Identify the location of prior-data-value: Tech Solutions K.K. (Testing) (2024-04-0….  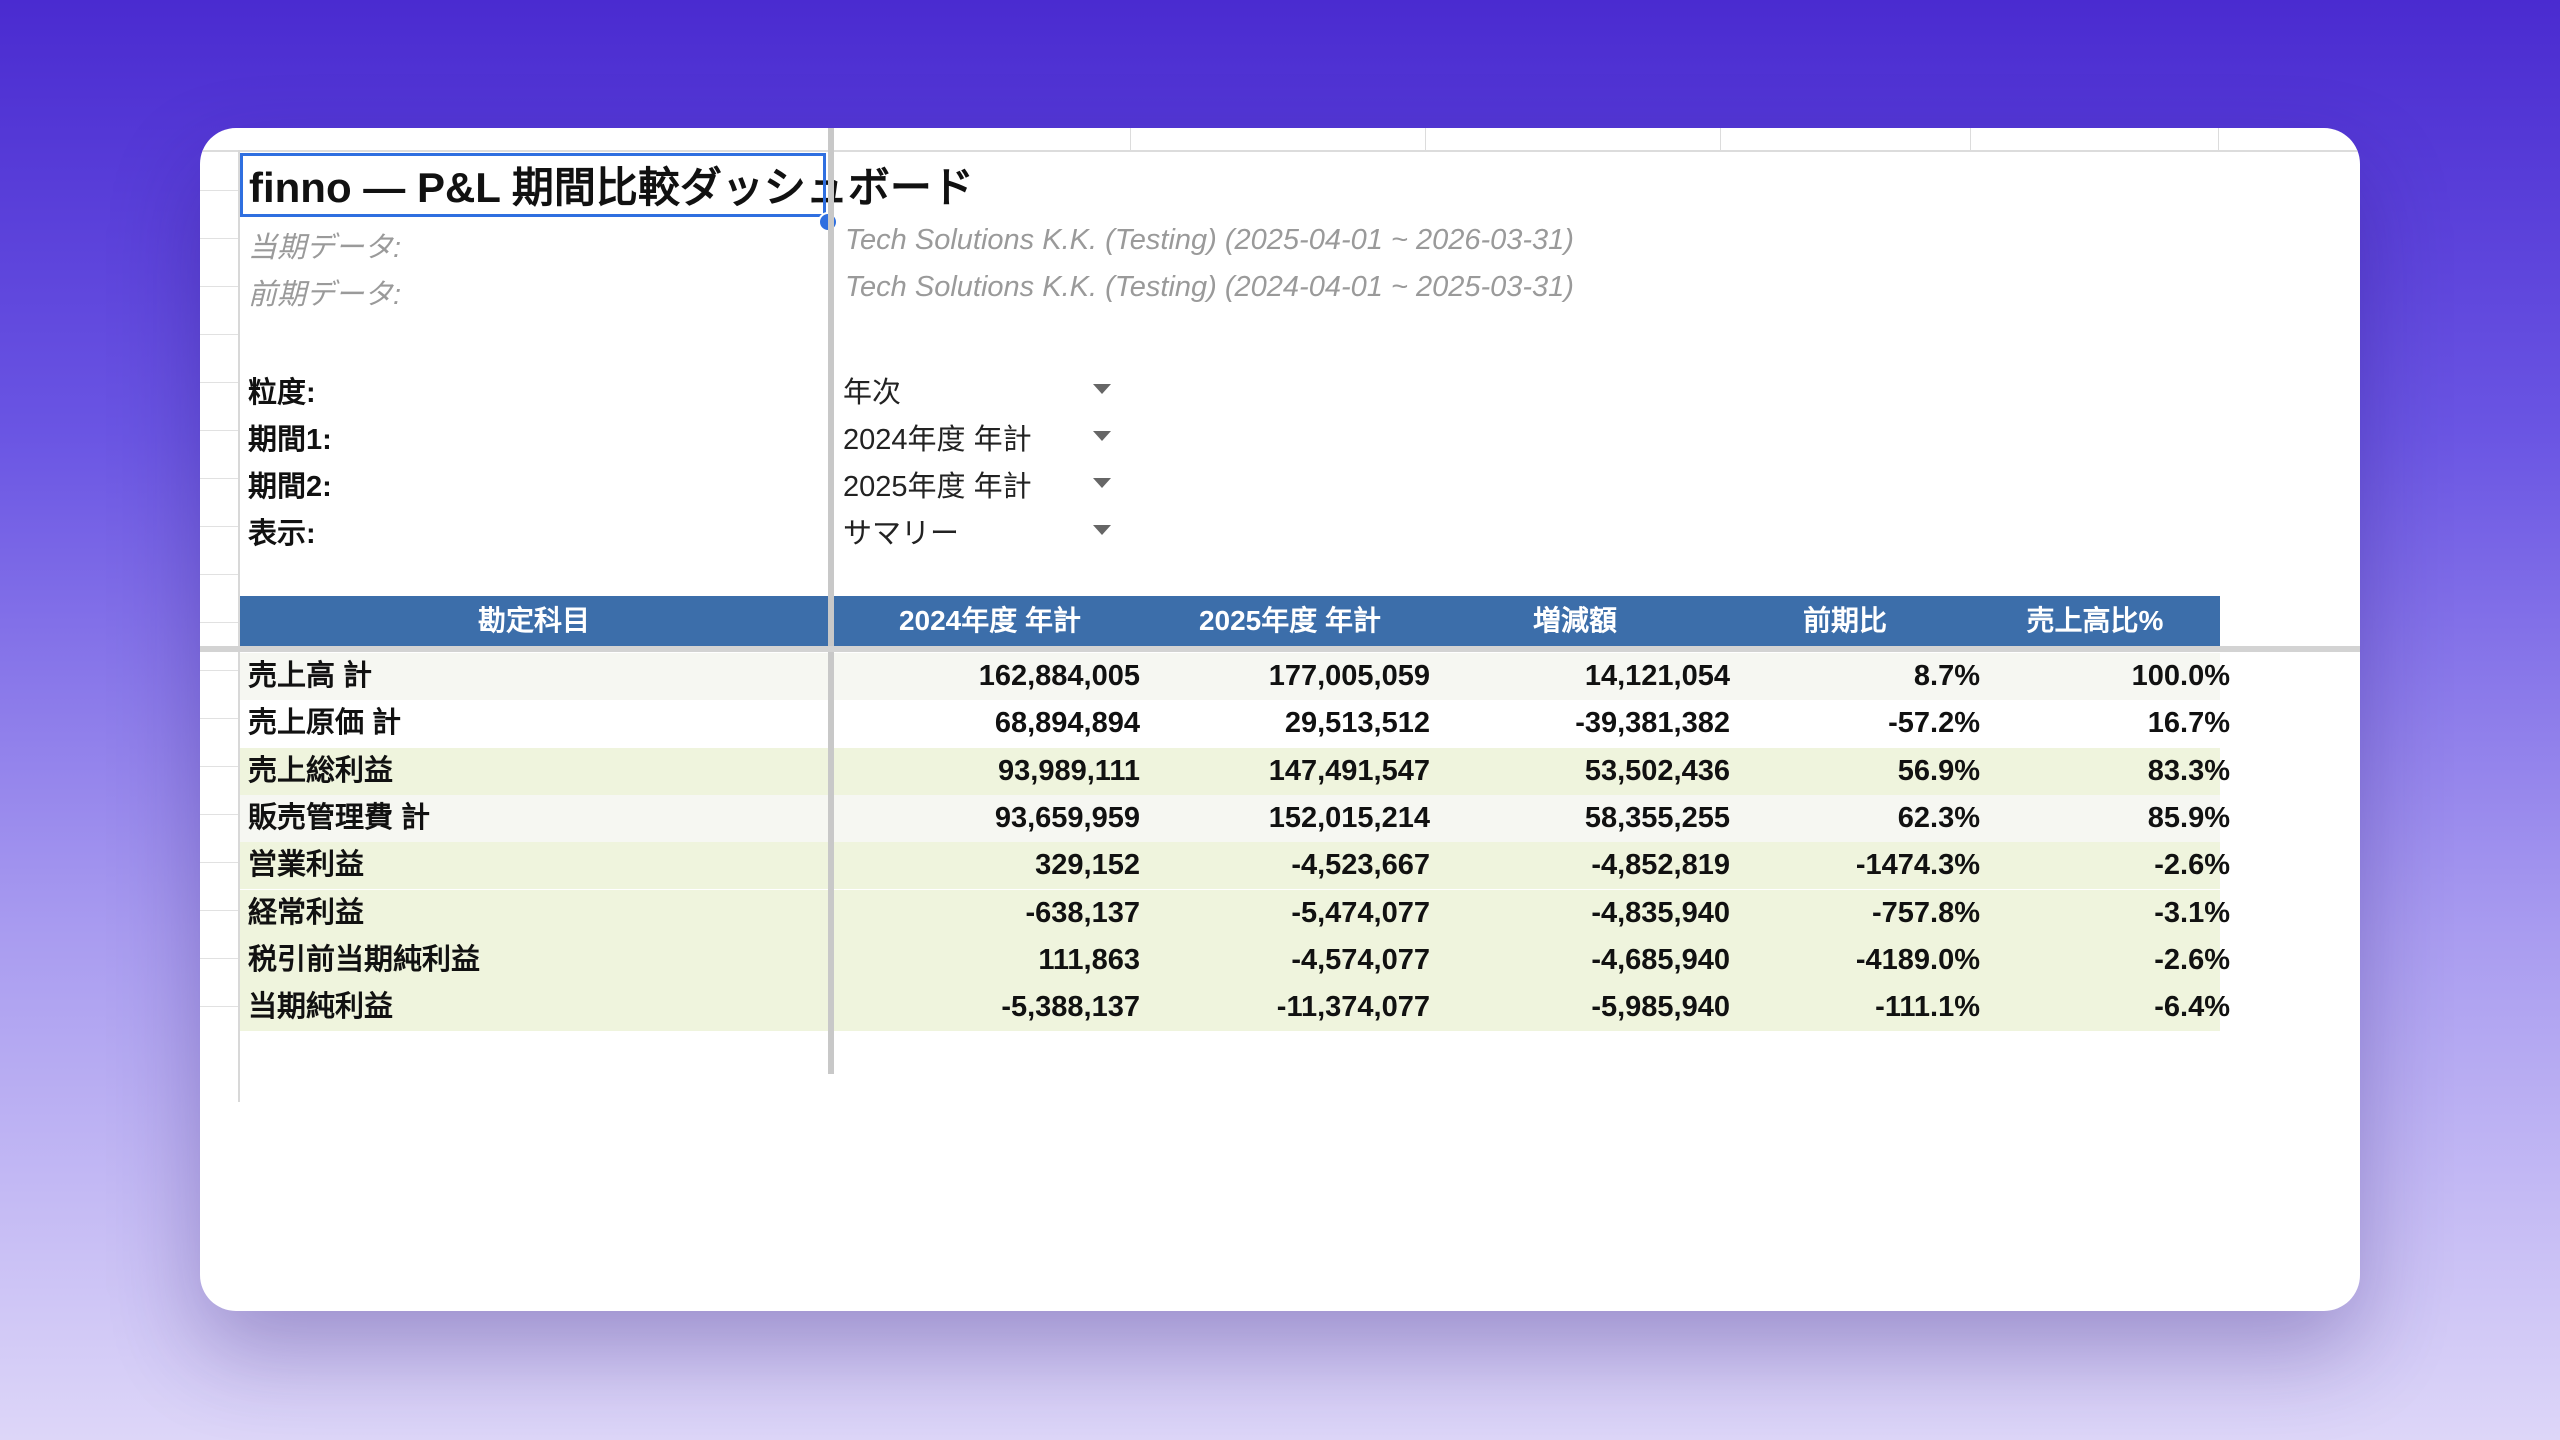
(1209, 287).